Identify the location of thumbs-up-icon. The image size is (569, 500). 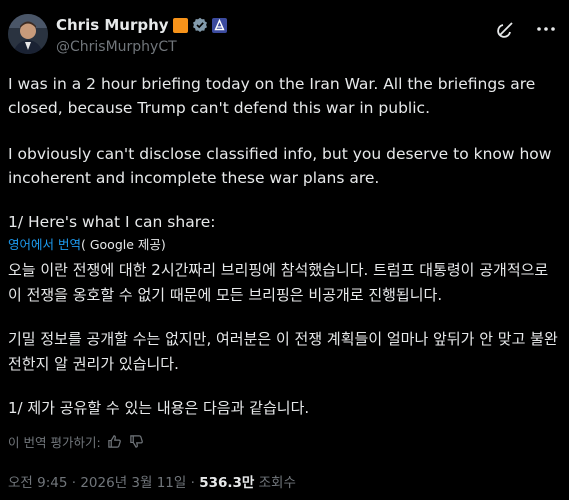
(115, 442).